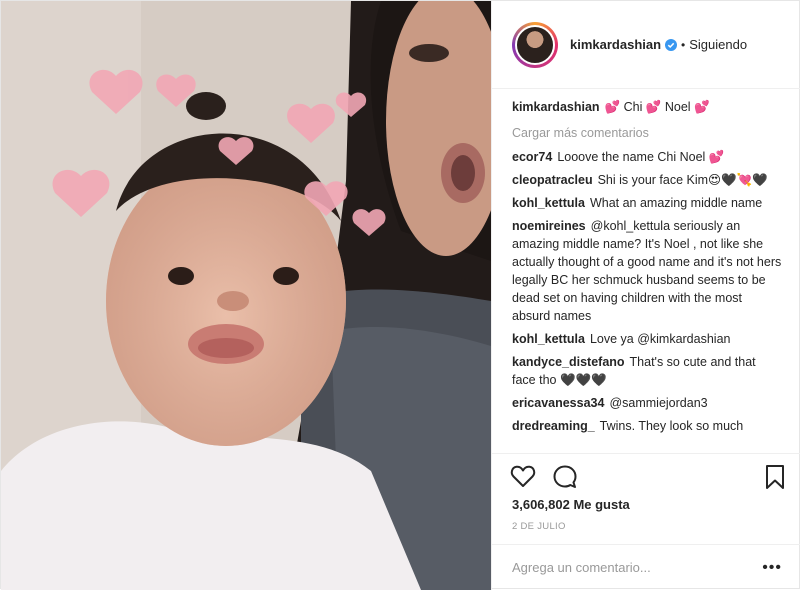 This screenshot has width=800, height=590. Describe the element at coordinates (772, 568) in the screenshot. I see `more-options-icon: •••` at that location.